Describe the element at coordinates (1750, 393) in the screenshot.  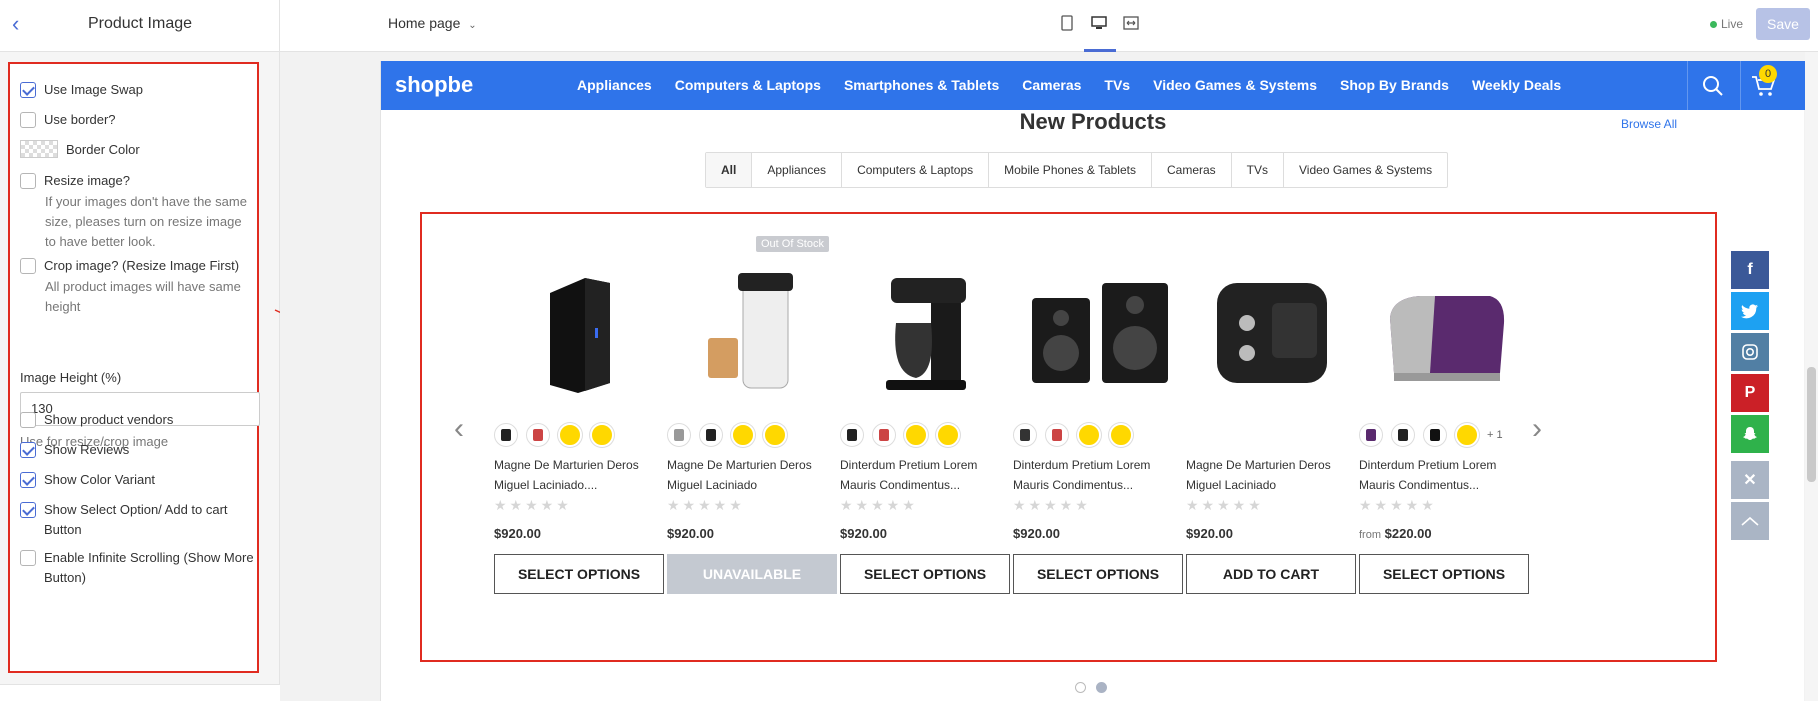
I see `pinterest-icon: P` at that location.